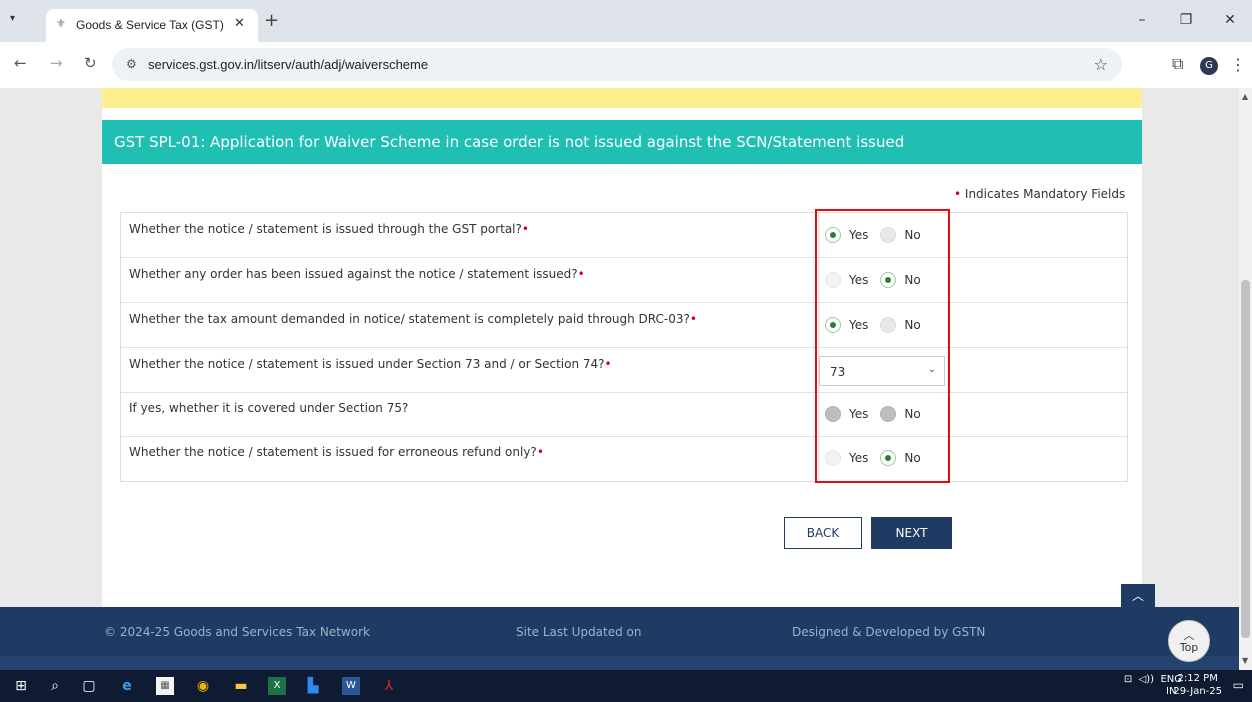  I want to click on footer-designed: Designed & Developed by GSTN, so click(889, 632).